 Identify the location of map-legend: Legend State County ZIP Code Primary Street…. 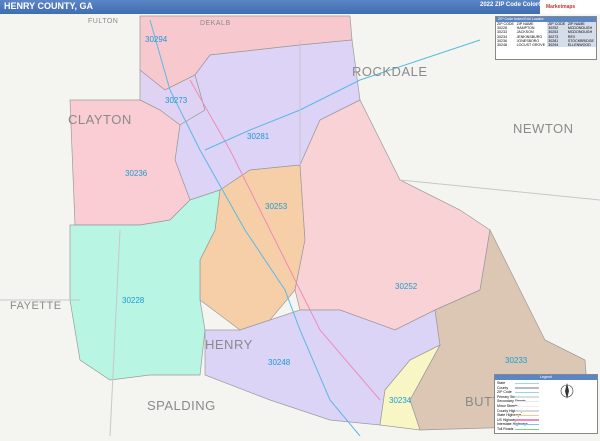
(546, 404).